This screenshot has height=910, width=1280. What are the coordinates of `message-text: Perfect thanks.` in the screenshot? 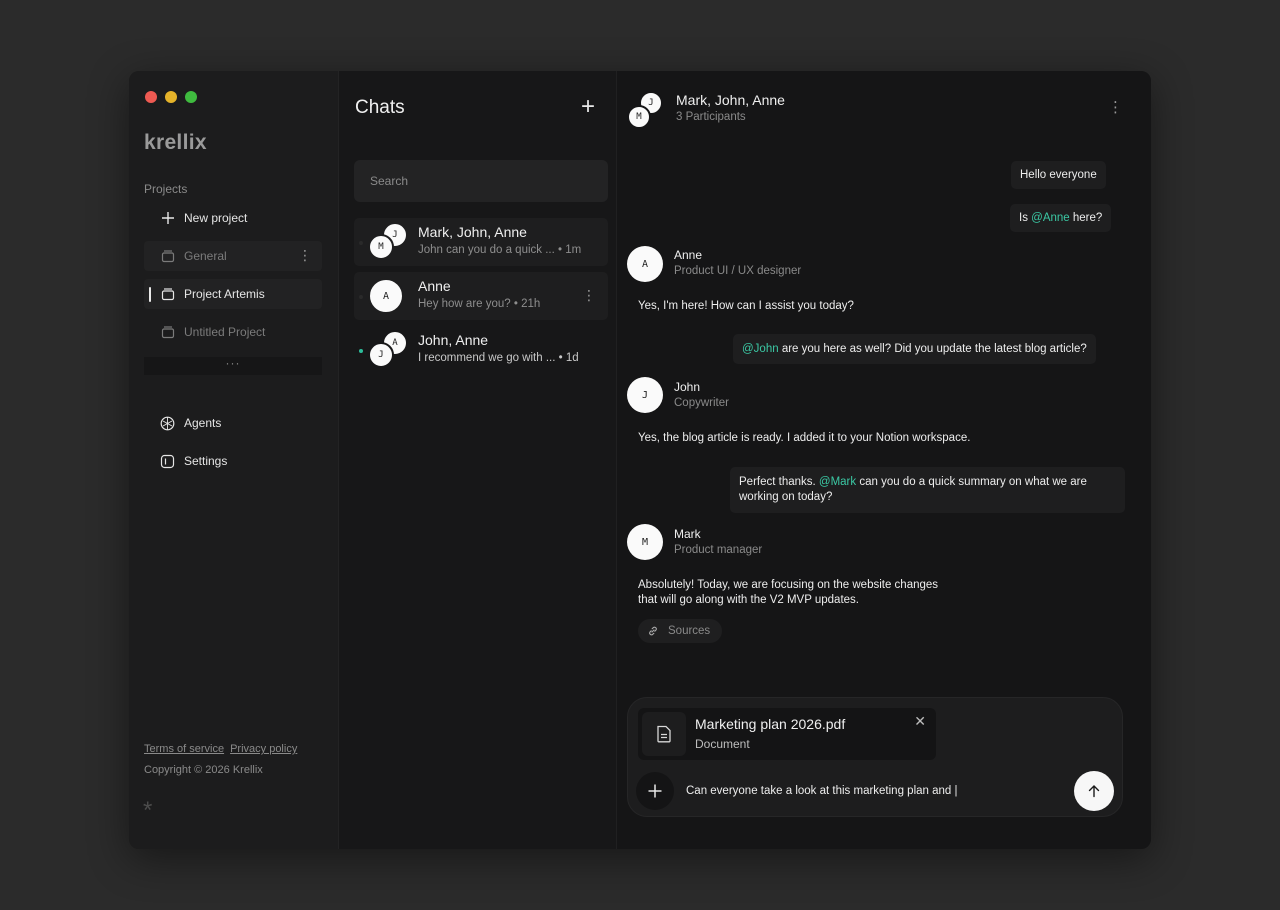 It's located at (779, 482).